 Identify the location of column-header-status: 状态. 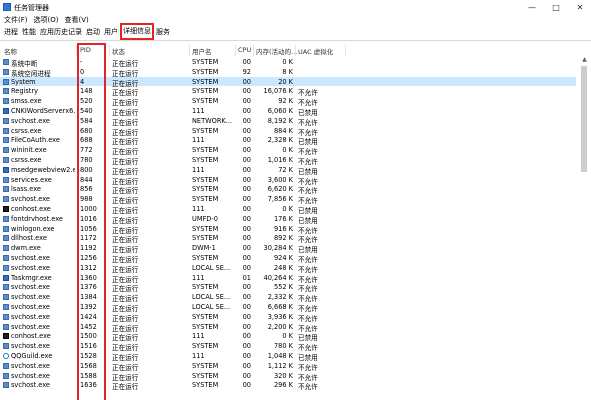
(118, 51).